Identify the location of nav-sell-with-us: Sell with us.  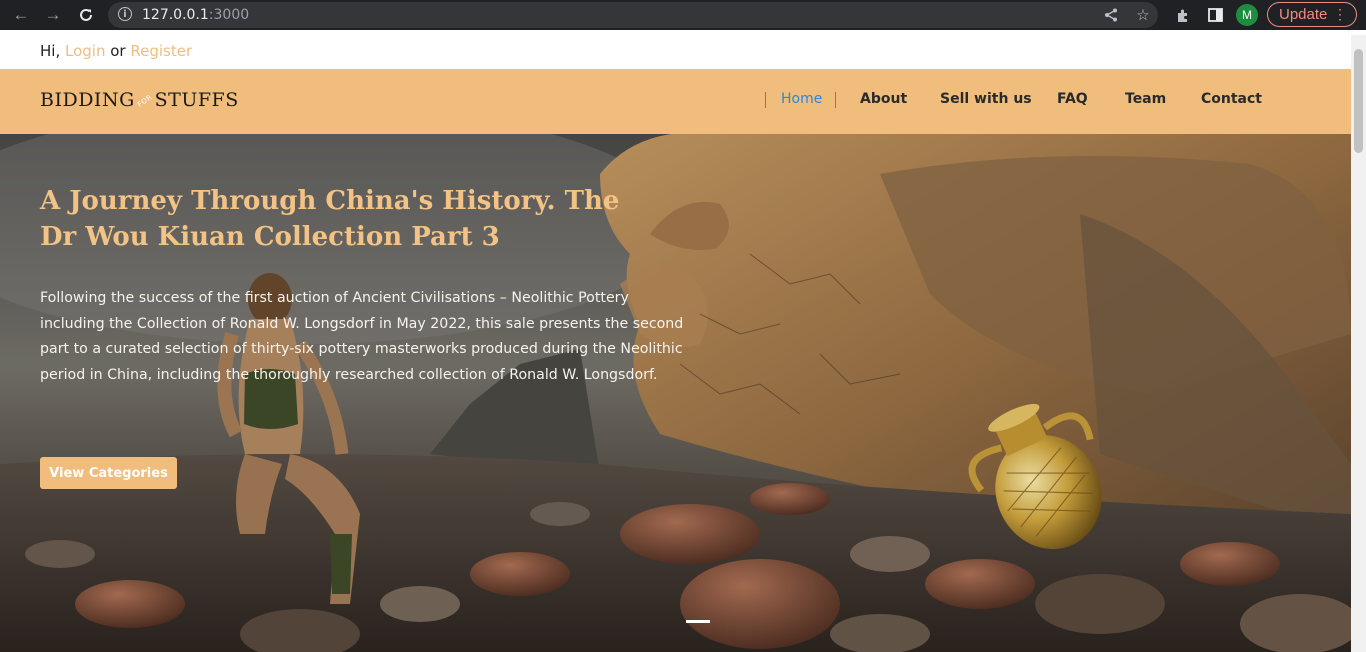
(986, 99).